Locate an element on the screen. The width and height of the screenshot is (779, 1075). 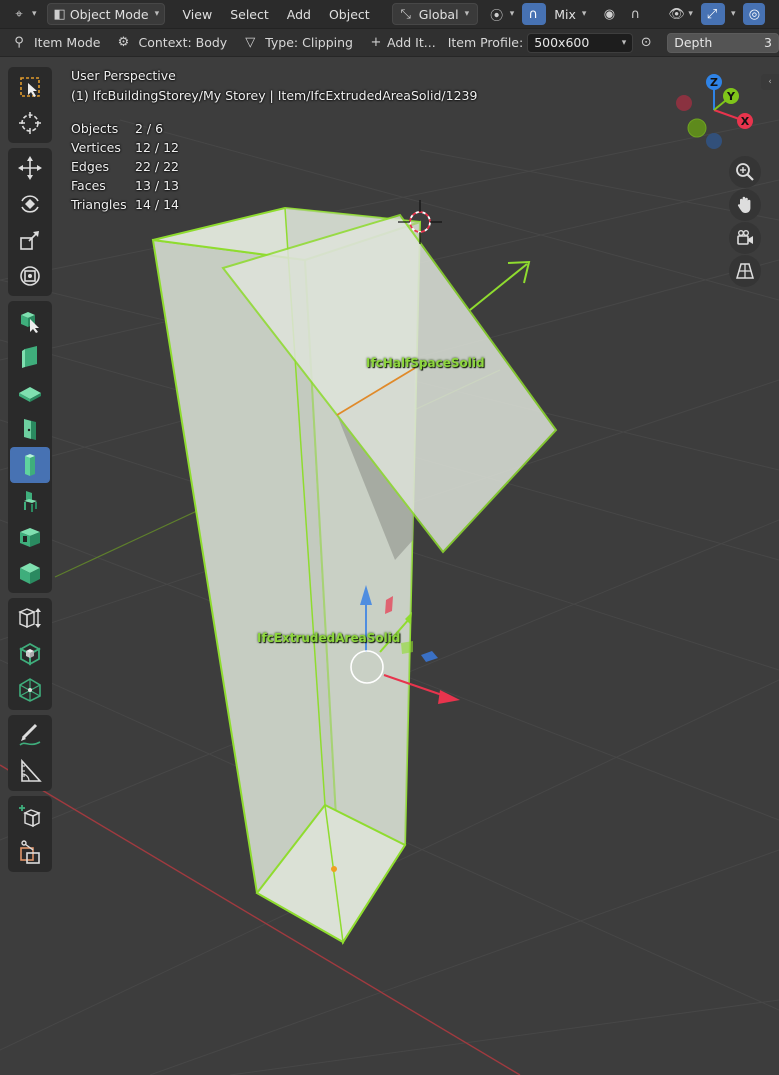
scale-tool is located at coordinates (30, 240).